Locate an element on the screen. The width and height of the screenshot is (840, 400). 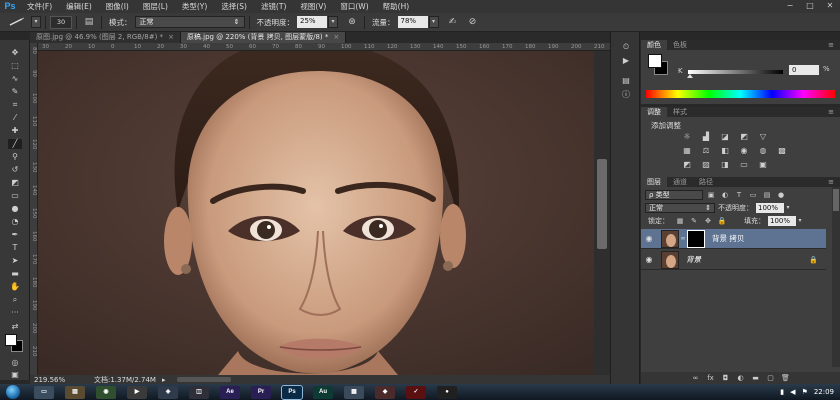
tab-swatches: 色板 is located at coordinates (680, 45).